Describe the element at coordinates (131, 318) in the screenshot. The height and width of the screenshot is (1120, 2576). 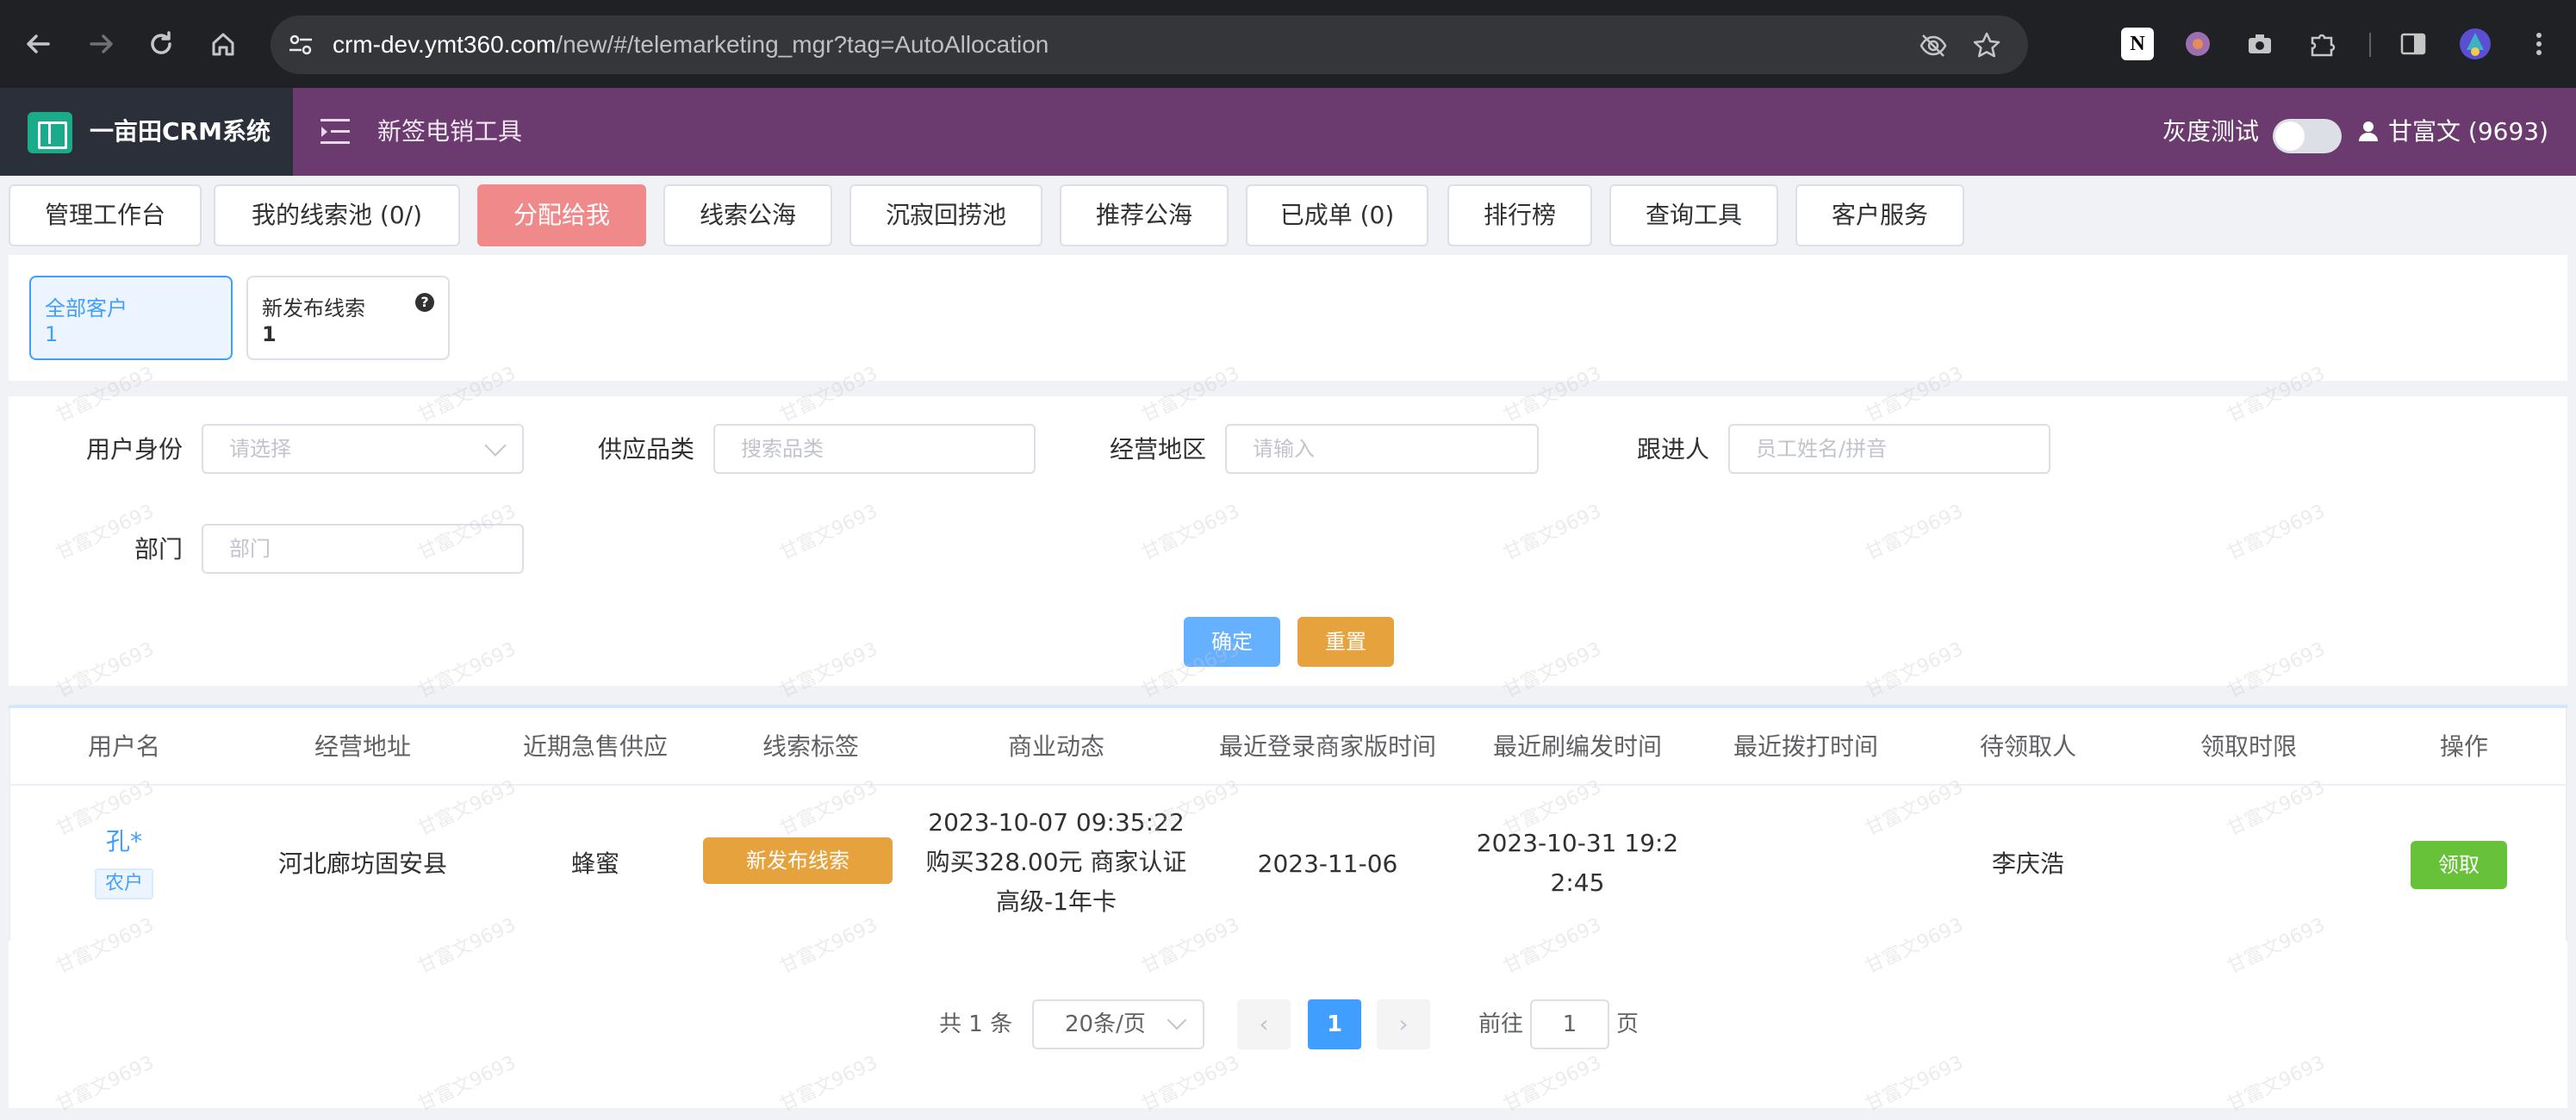
I see `card-all-customers: 全部客户 1` at that location.